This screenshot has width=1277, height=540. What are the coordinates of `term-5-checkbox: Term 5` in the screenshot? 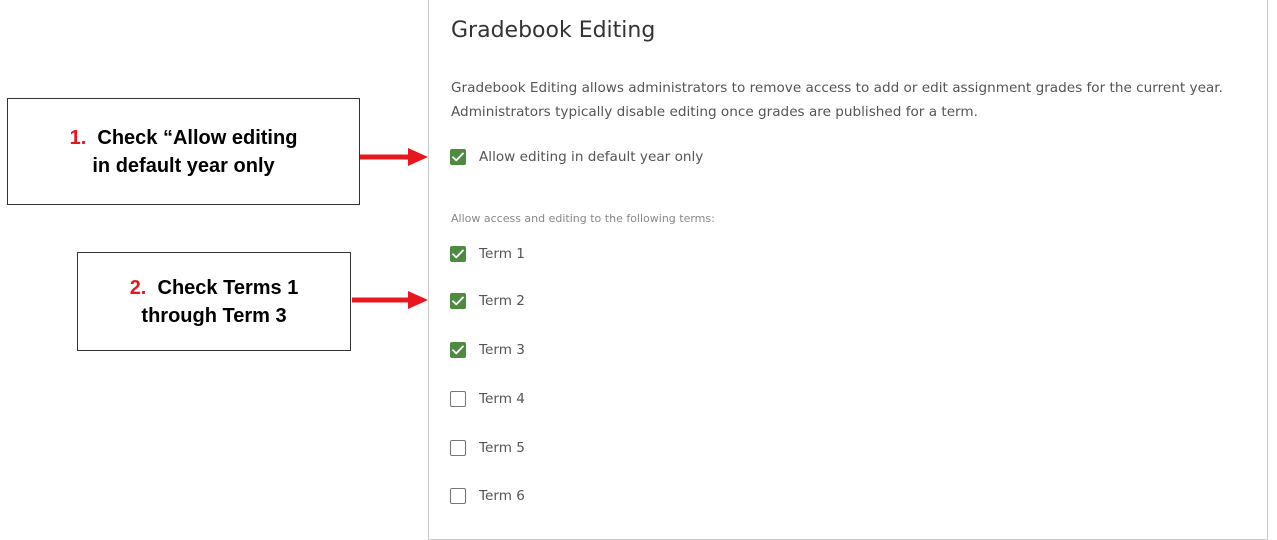 It's located at (487, 448).